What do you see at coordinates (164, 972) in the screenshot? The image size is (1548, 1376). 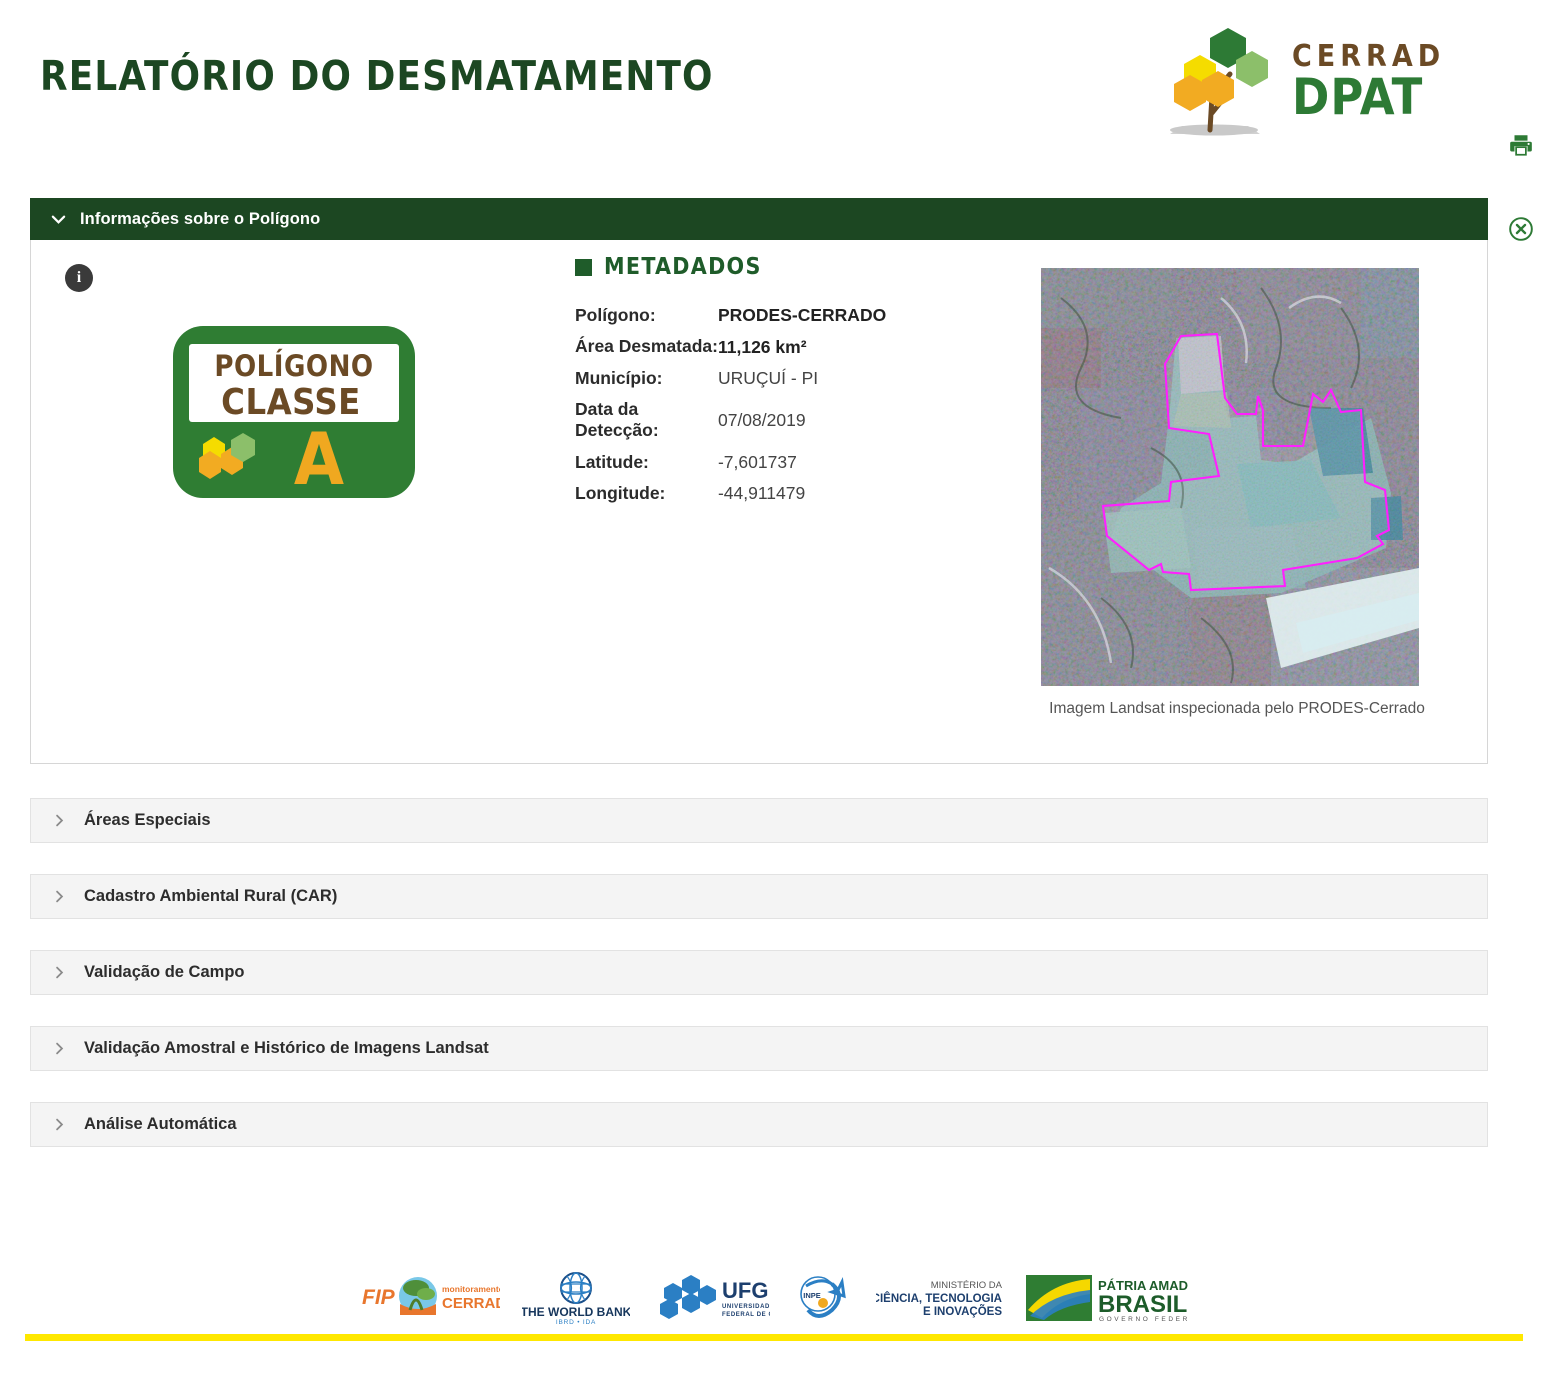 I see `accordion-label: Validação de Campo` at bounding box center [164, 972].